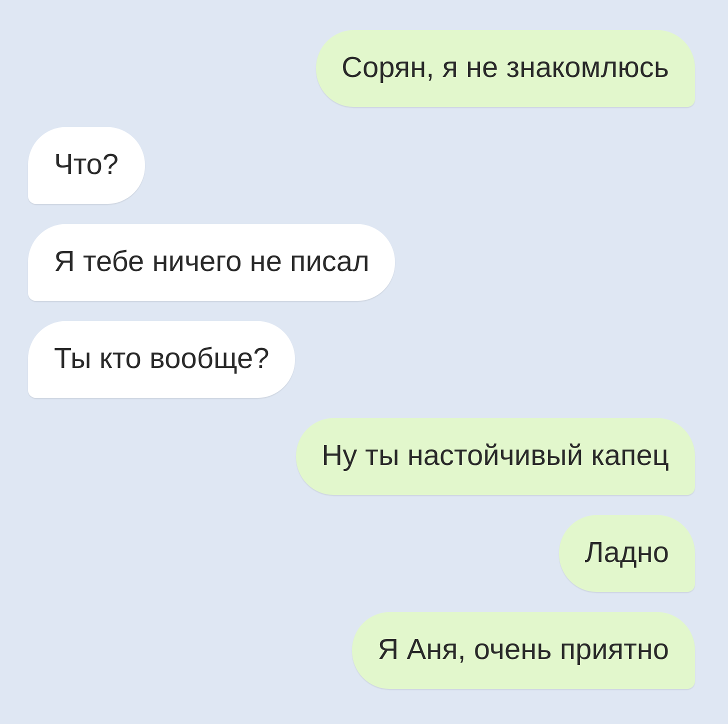 The image size is (728, 724). Describe the element at coordinates (505, 68) in the screenshot. I see `sent-message: Сорян, я не знакомлюсь` at that location.